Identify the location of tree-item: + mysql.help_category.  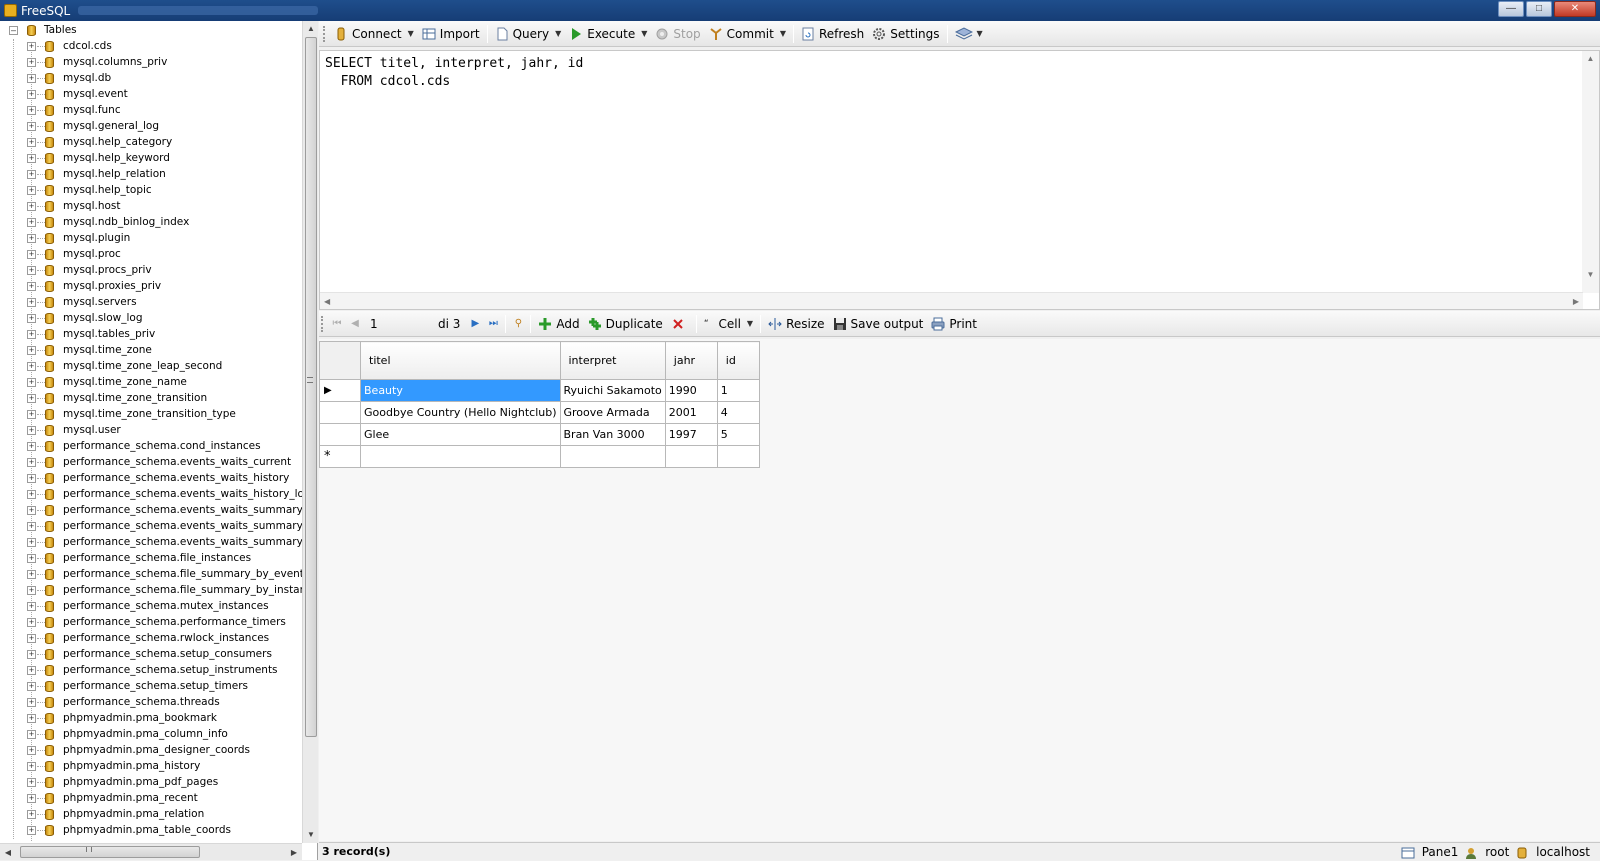
(151, 142).